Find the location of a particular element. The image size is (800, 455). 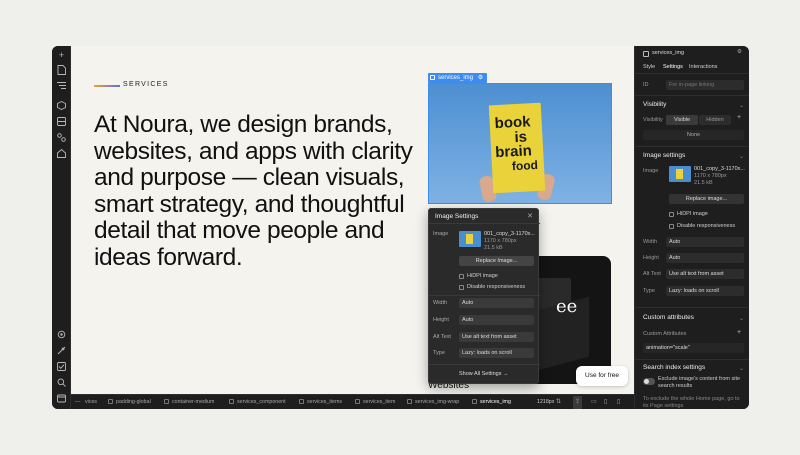

search-index-section-title: Search index settings is located at coordinates (674, 367).